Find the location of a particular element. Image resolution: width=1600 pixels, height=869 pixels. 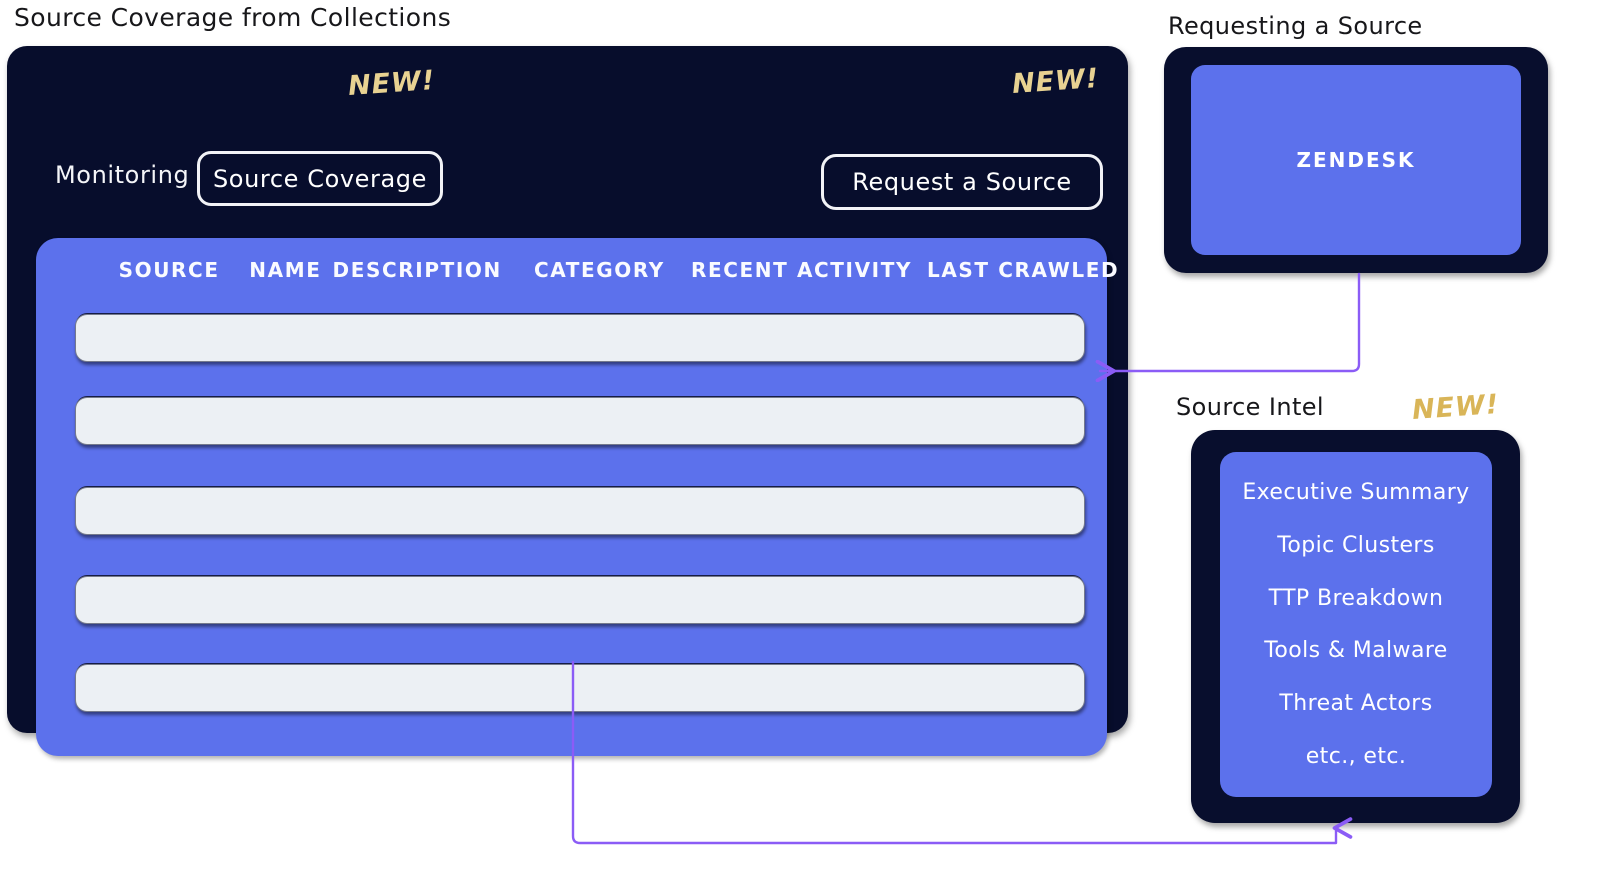

tab-source-coverage: Source Coverage is located at coordinates (320, 178).